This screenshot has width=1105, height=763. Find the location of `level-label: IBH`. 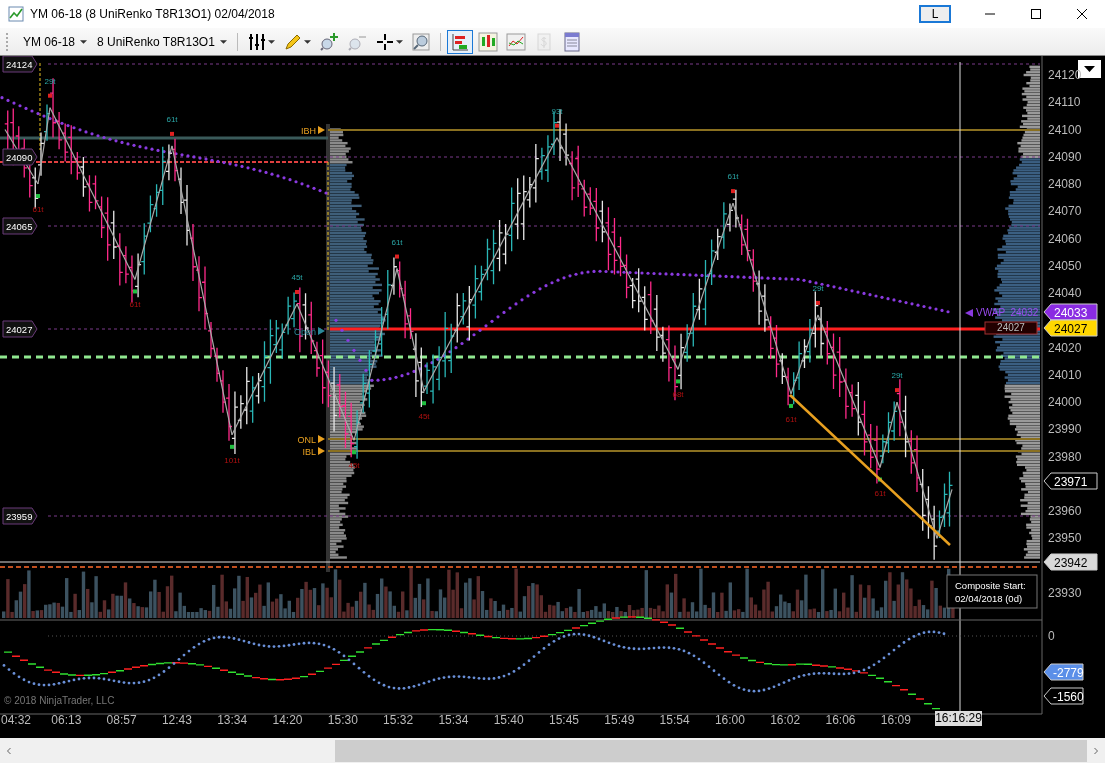

level-label: IBH is located at coordinates (308, 131).